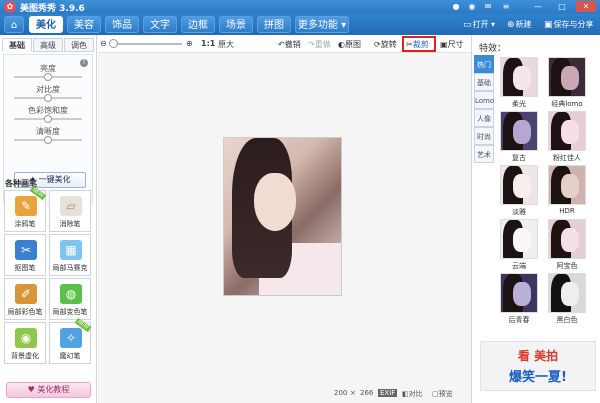  What do you see at coordinates (84, 24) in the screenshot?
I see `tab-beauty: 美容` at bounding box center [84, 24].